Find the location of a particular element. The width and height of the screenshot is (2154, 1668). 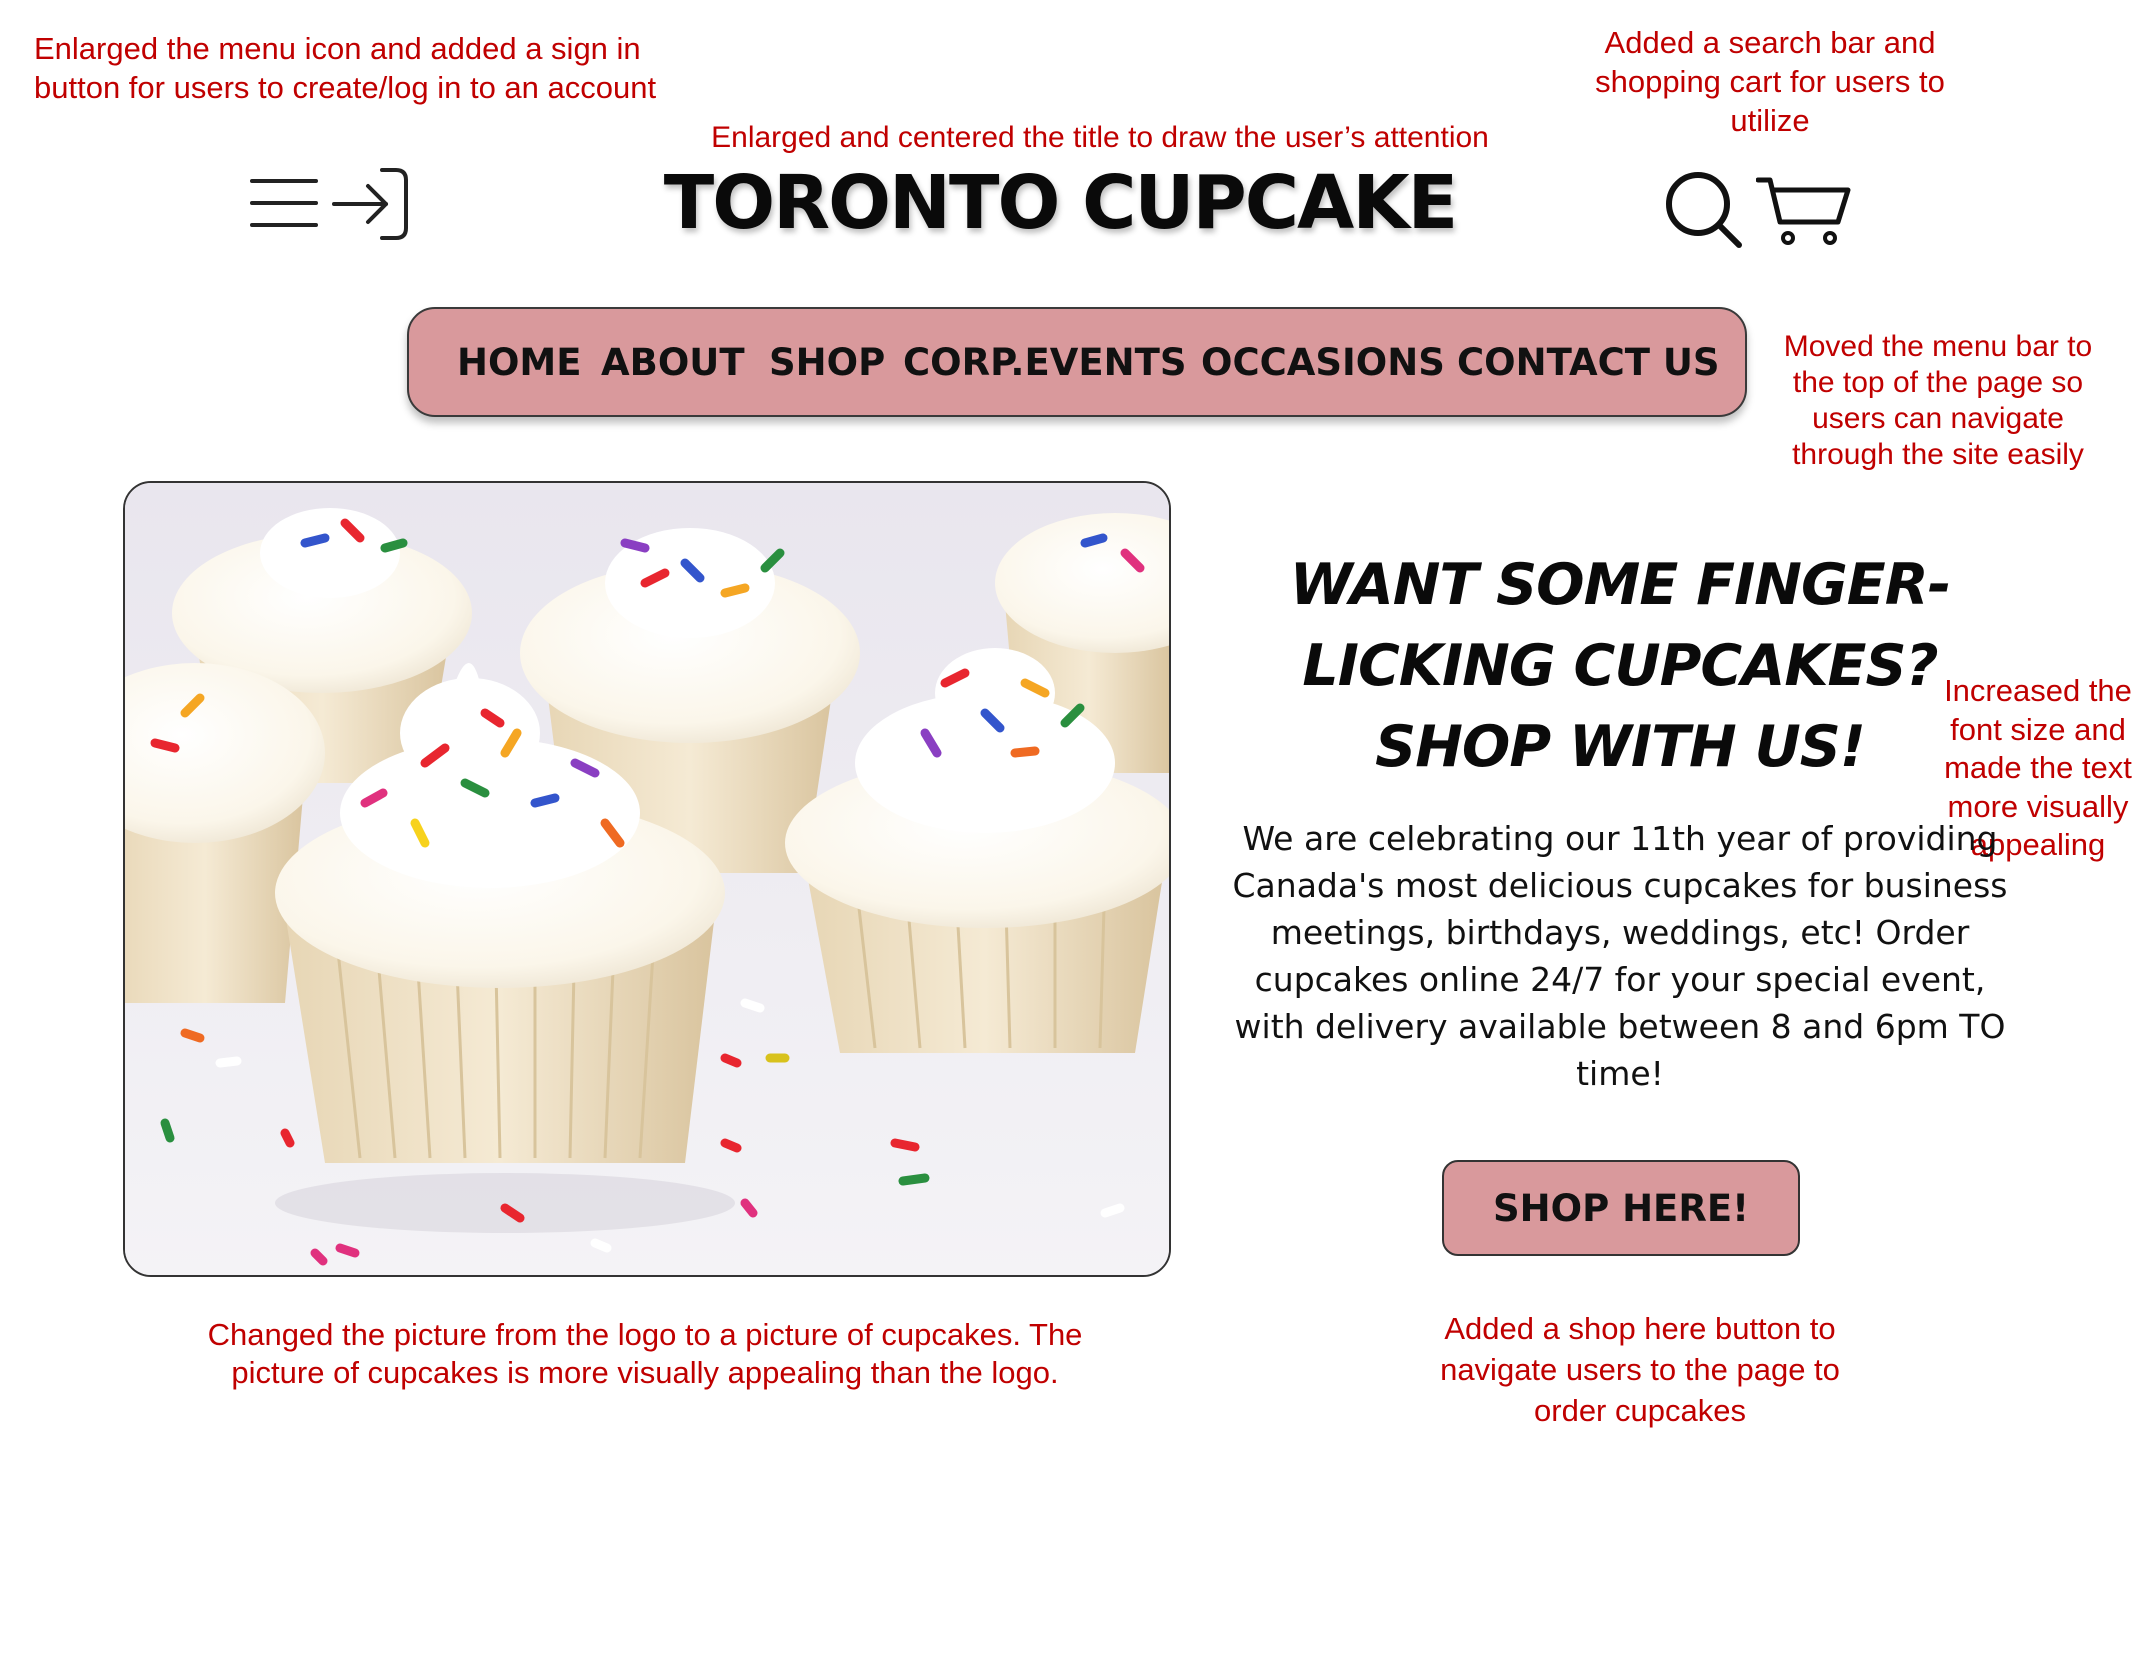

cart-icon is located at coordinates (1804, 212).